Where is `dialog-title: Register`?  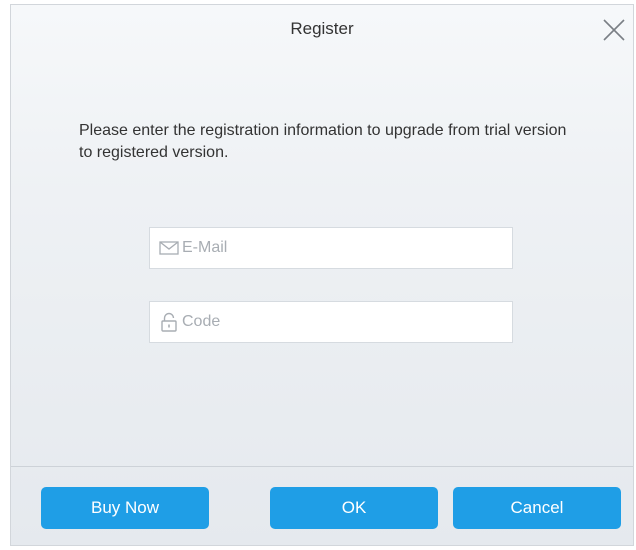 dialog-title: Register is located at coordinates (322, 28).